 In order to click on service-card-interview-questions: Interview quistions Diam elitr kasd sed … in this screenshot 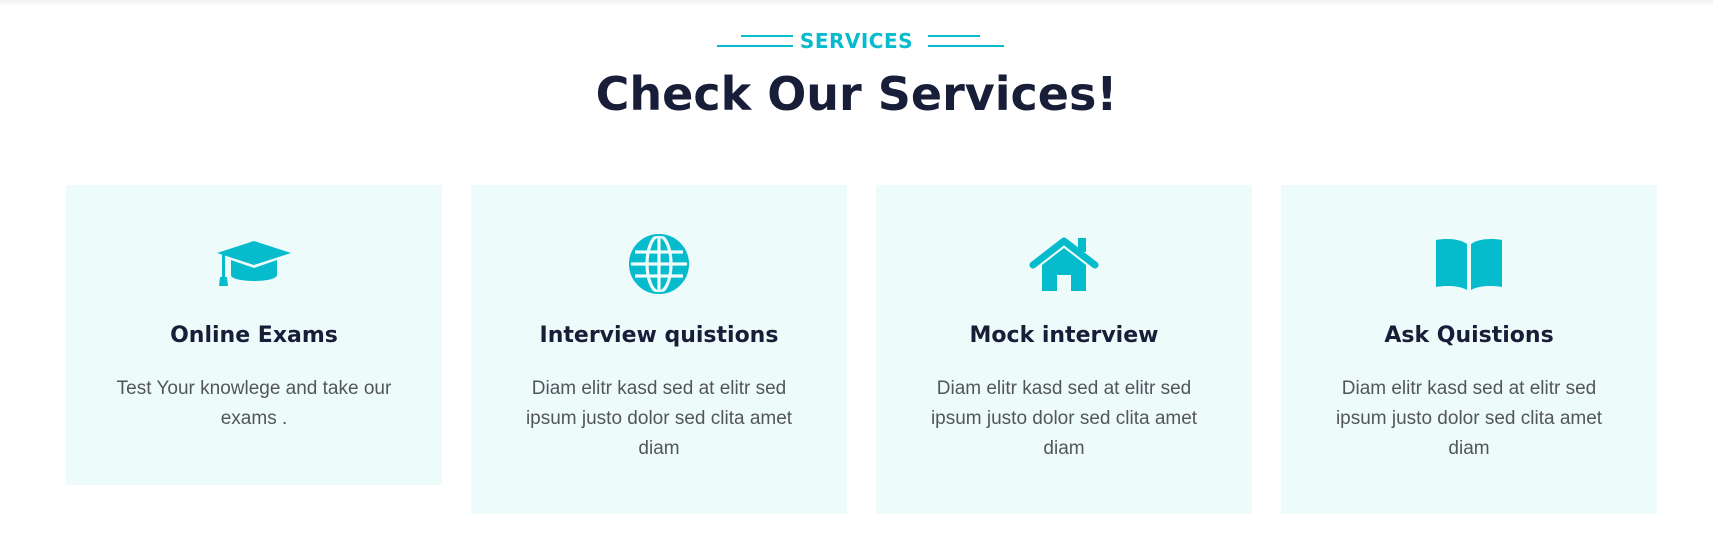, I will do `click(659, 349)`.